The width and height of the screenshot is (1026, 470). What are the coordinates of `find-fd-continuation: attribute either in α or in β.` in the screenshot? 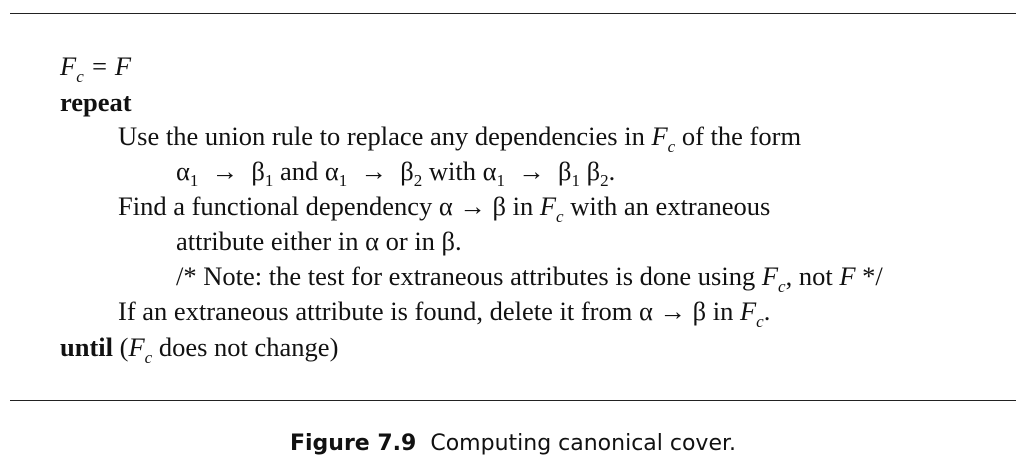 It's located at (319, 241).